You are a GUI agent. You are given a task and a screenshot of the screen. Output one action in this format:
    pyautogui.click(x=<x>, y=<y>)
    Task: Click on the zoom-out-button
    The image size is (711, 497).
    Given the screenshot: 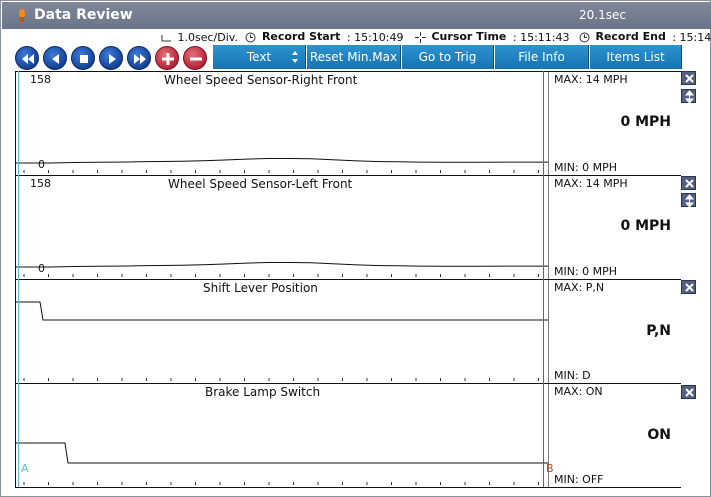 What is the action you would take?
    pyautogui.click(x=195, y=58)
    